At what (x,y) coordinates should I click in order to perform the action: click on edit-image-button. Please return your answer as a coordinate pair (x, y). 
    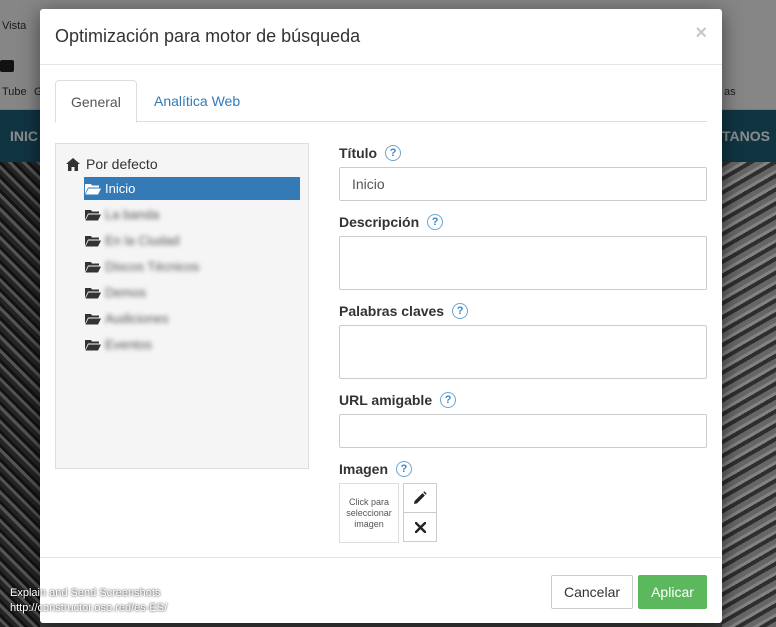
    Looking at the image, I should click on (420, 498).